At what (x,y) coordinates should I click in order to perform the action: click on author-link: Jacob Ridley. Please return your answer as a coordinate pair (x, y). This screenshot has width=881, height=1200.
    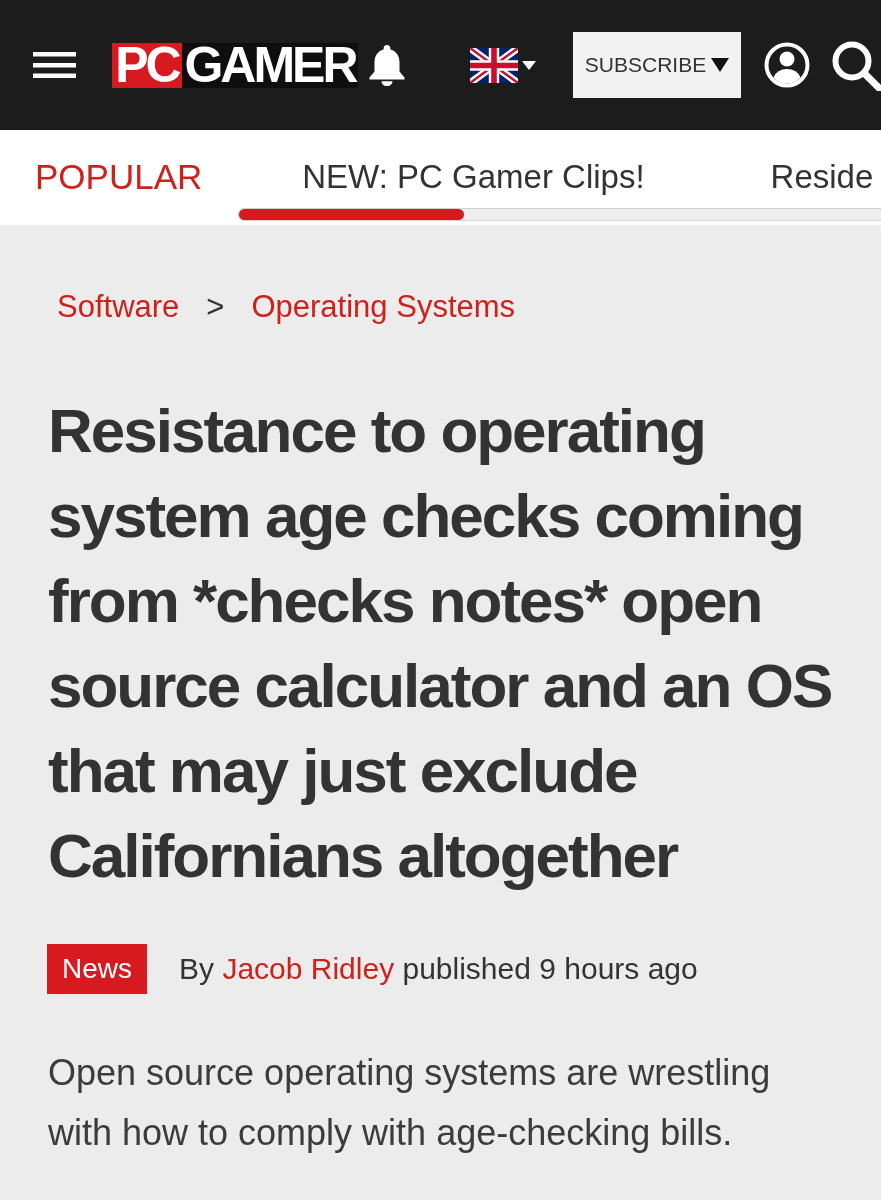
    Looking at the image, I should click on (308, 968).